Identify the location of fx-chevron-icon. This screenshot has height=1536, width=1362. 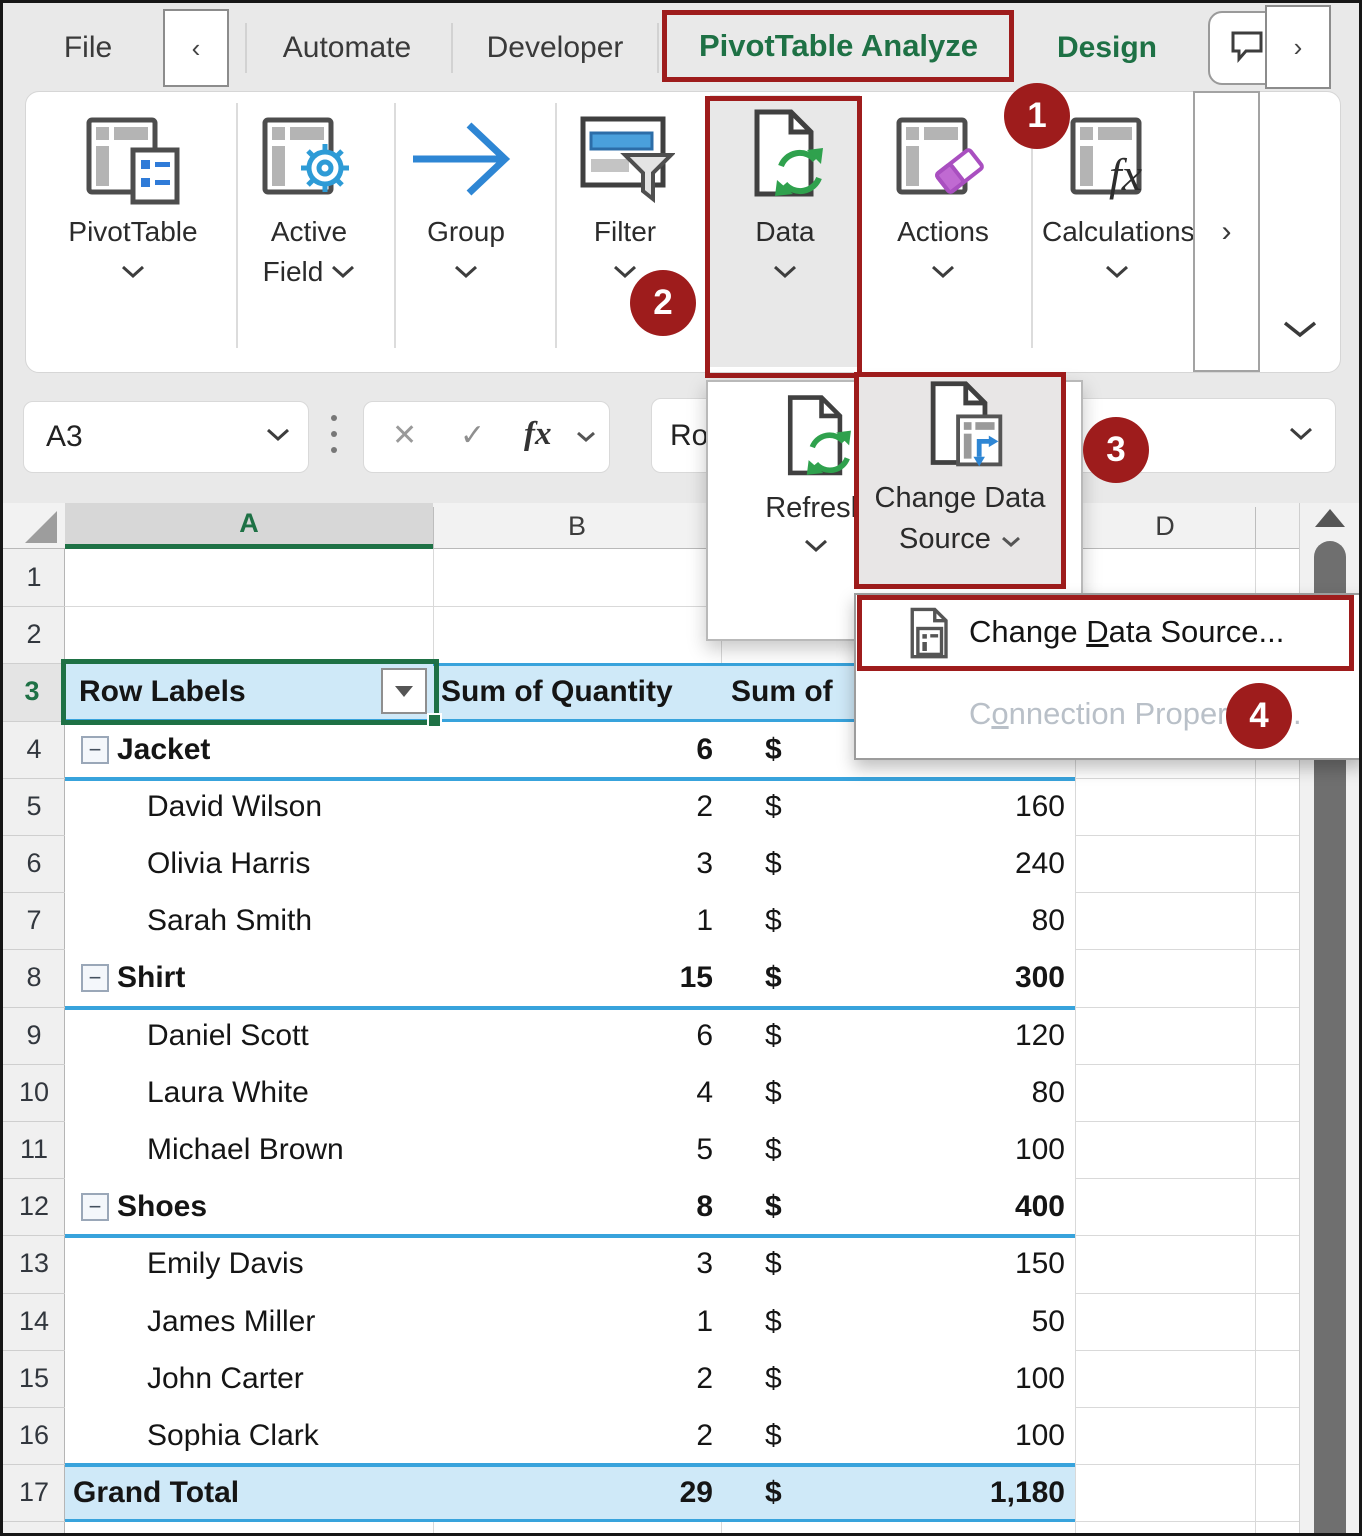
(586, 439).